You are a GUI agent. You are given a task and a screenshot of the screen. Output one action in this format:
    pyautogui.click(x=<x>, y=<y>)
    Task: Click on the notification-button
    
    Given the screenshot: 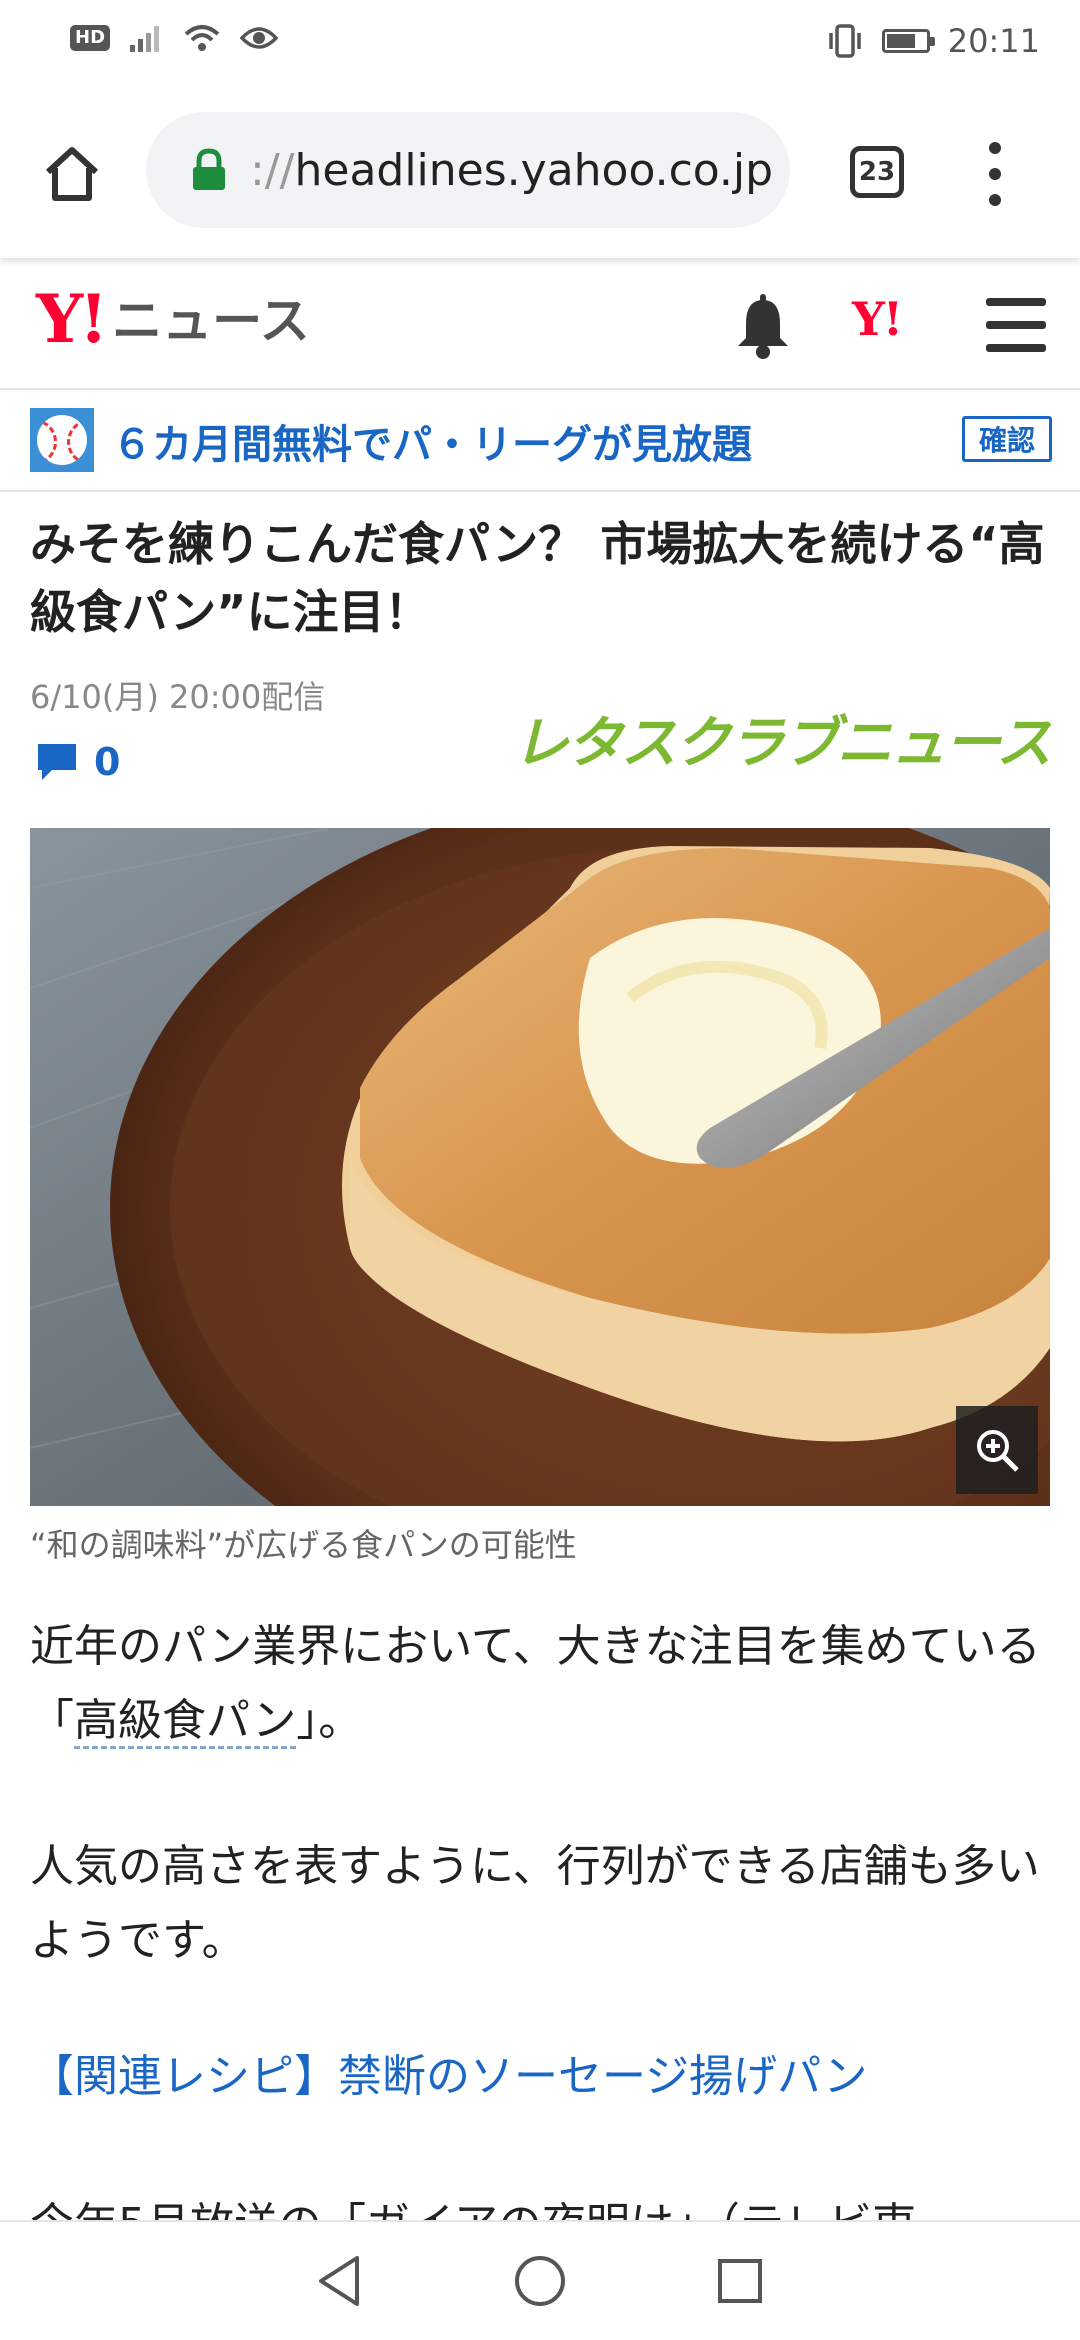 What is the action you would take?
    pyautogui.click(x=763, y=327)
    